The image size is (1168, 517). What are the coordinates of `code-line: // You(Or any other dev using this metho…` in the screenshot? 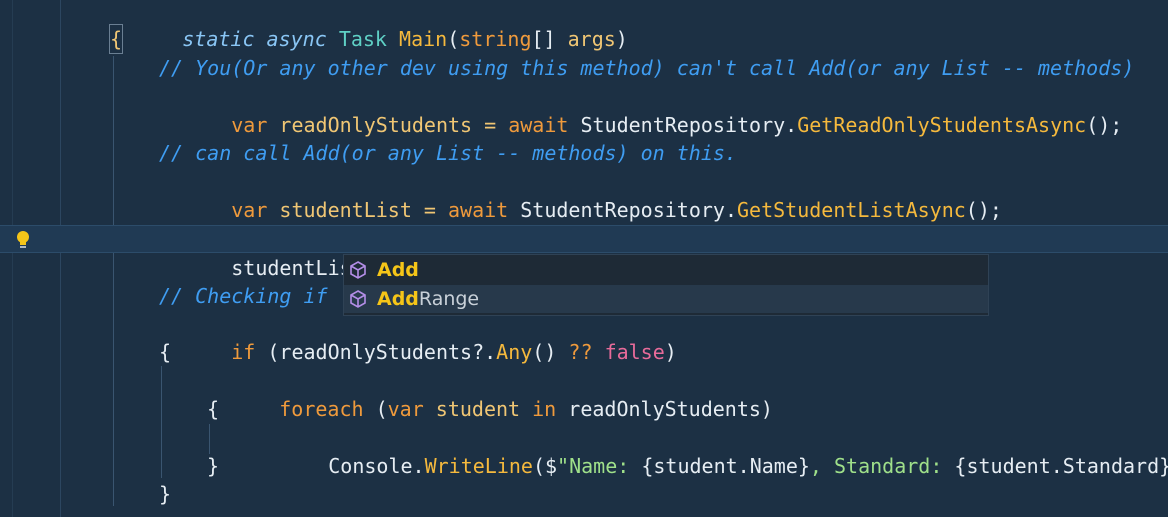 It's located at (584, 68).